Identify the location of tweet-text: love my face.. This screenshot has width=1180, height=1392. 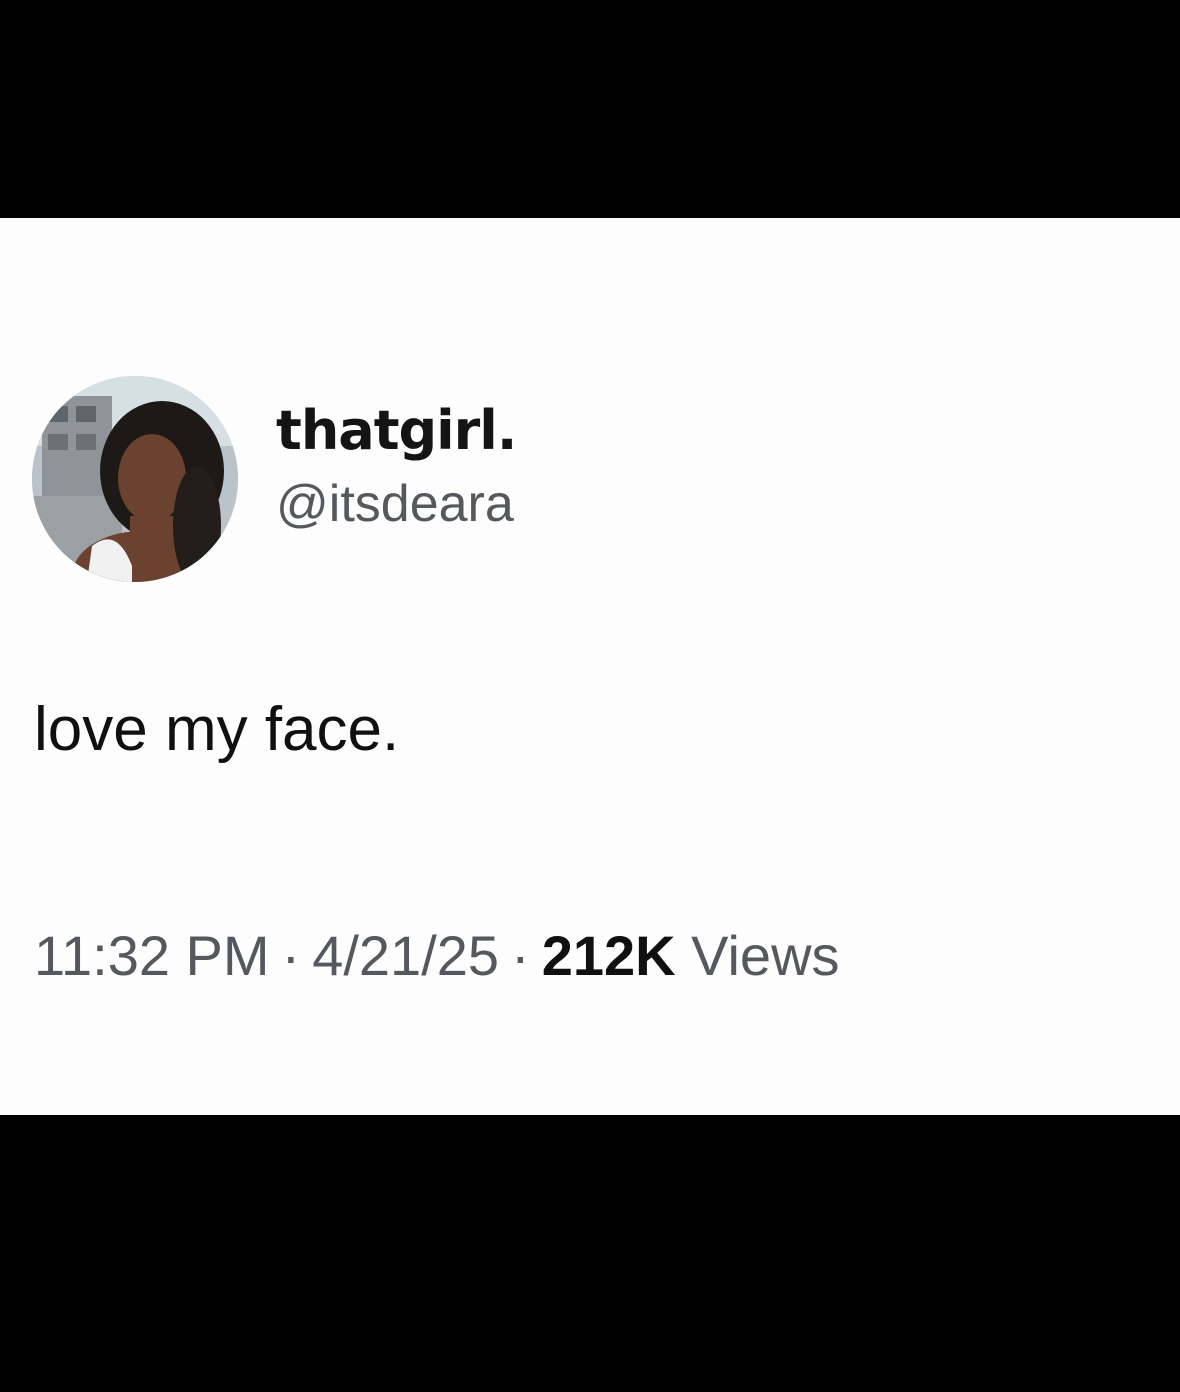
(217, 729).